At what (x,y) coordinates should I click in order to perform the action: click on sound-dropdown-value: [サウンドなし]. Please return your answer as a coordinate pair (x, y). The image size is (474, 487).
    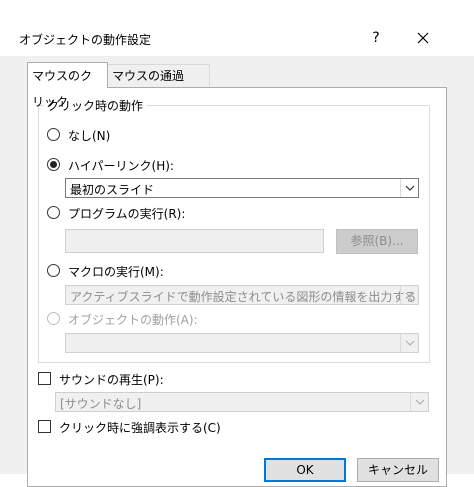
    Looking at the image, I should click on (101, 404).